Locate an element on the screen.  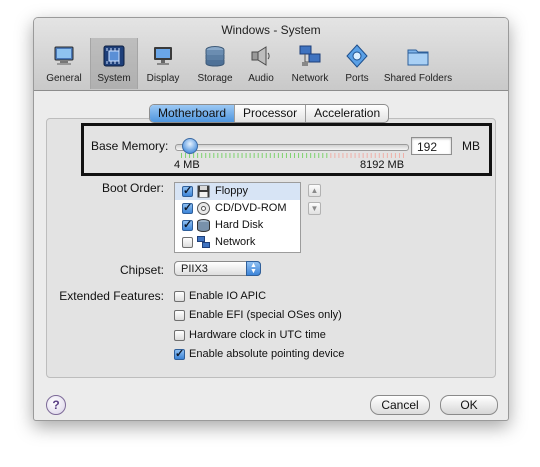
checkbox-absolute-pointing: ✓ is located at coordinates (179, 354).